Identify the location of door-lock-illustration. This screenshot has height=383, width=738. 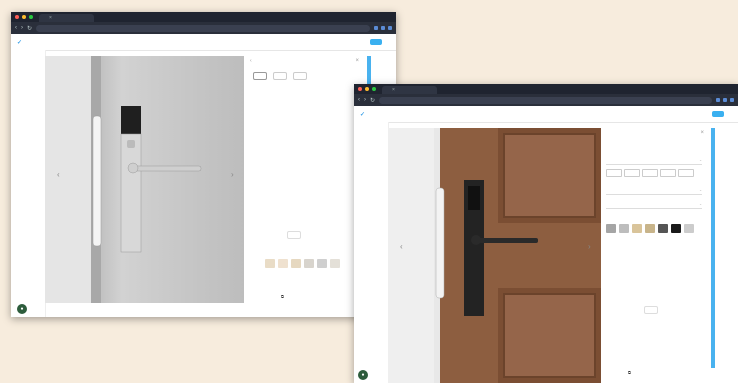
(146, 179).